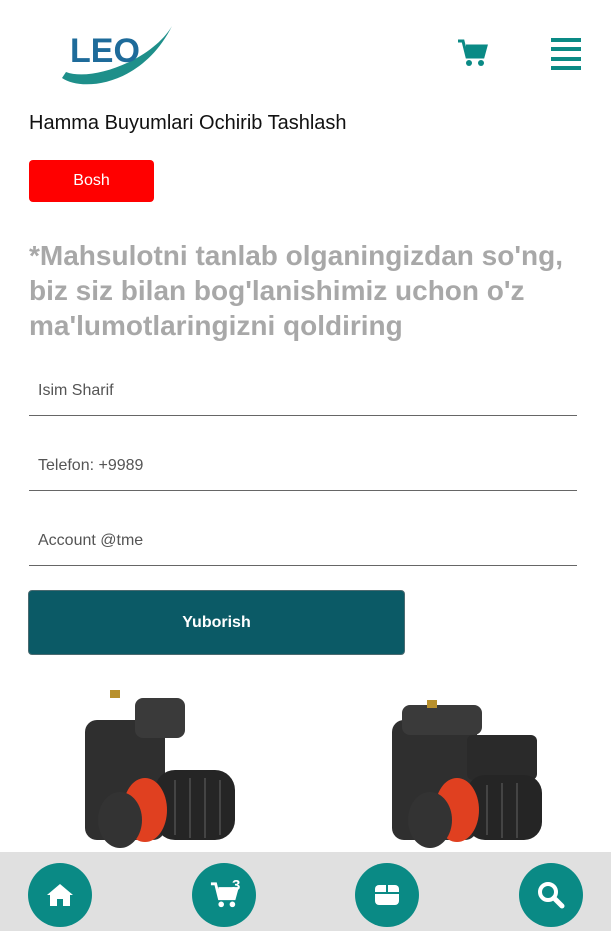 The image size is (611, 931). What do you see at coordinates (472, 53) in the screenshot?
I see `cart-icon` at bounding box center [472, 53].